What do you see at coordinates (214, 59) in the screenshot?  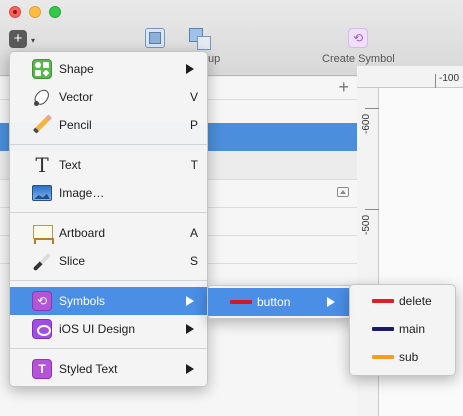 I see `ungroup-label: up` at bounding box center [214, 59].